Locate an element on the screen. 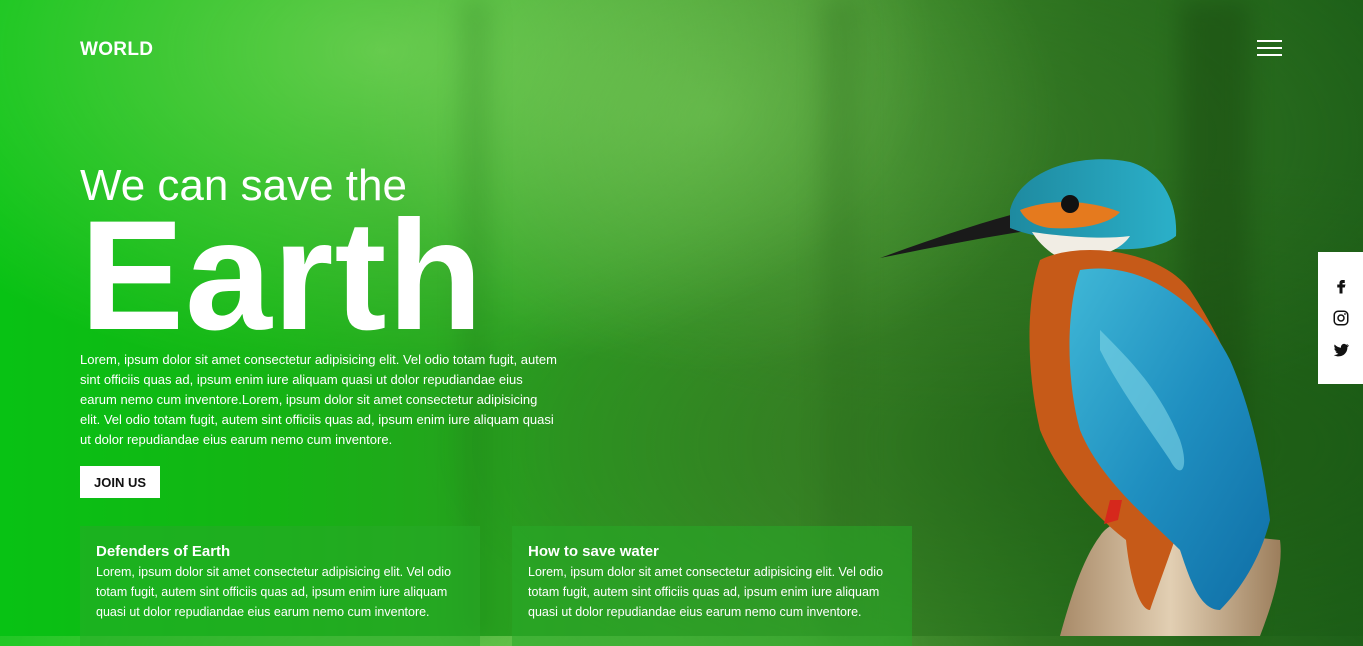 This screenshot has height=646, width=1363. social-links is located at coordinates (1340, 318).